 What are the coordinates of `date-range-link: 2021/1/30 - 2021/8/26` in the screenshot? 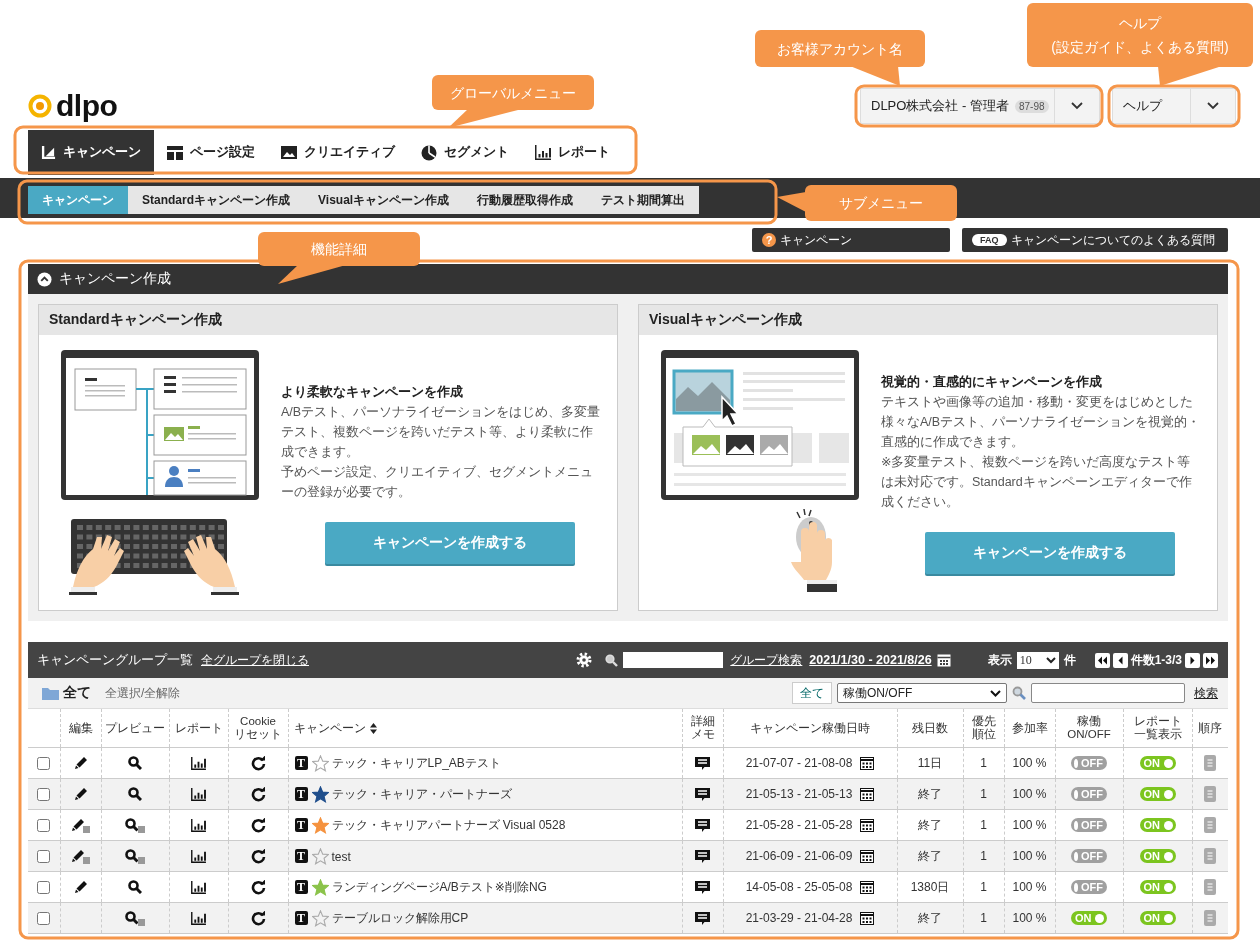 It's located at (870, 660).